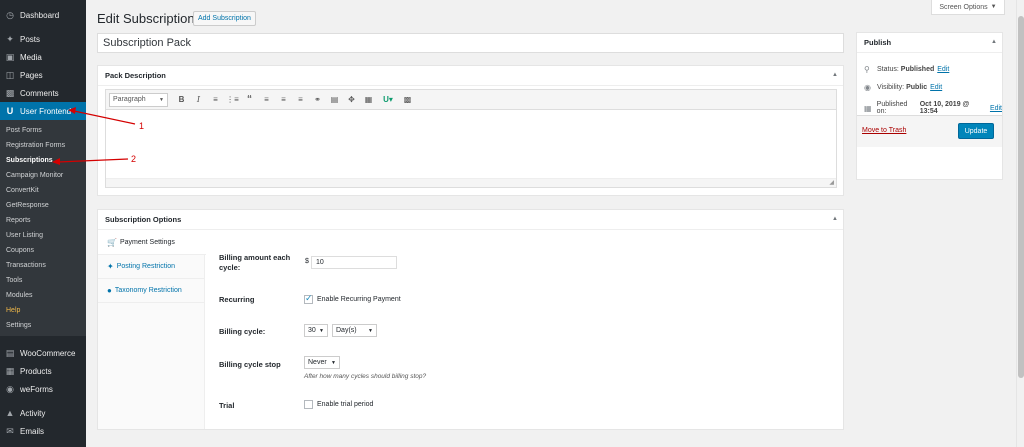 Image resolution: width=1024 pixels, height=447 pixels. Describe the element at coordinates (142, 126) in the screenshot. I see `annotation-label-1: 1` at that location.